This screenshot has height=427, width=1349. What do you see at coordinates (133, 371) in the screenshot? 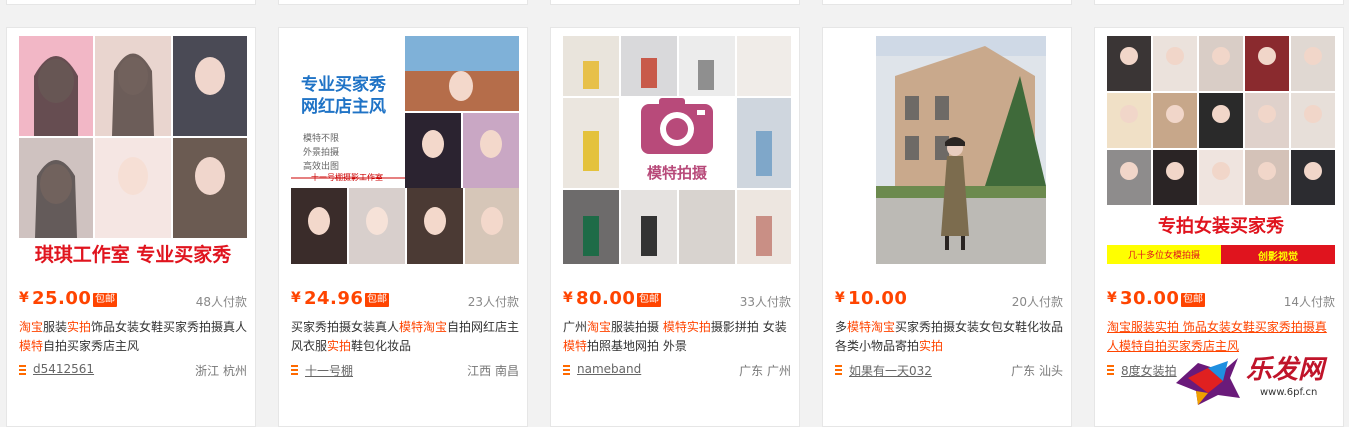
I see `shop-row: d5412561 浙江 杭州` at bounding box center [133, 371].